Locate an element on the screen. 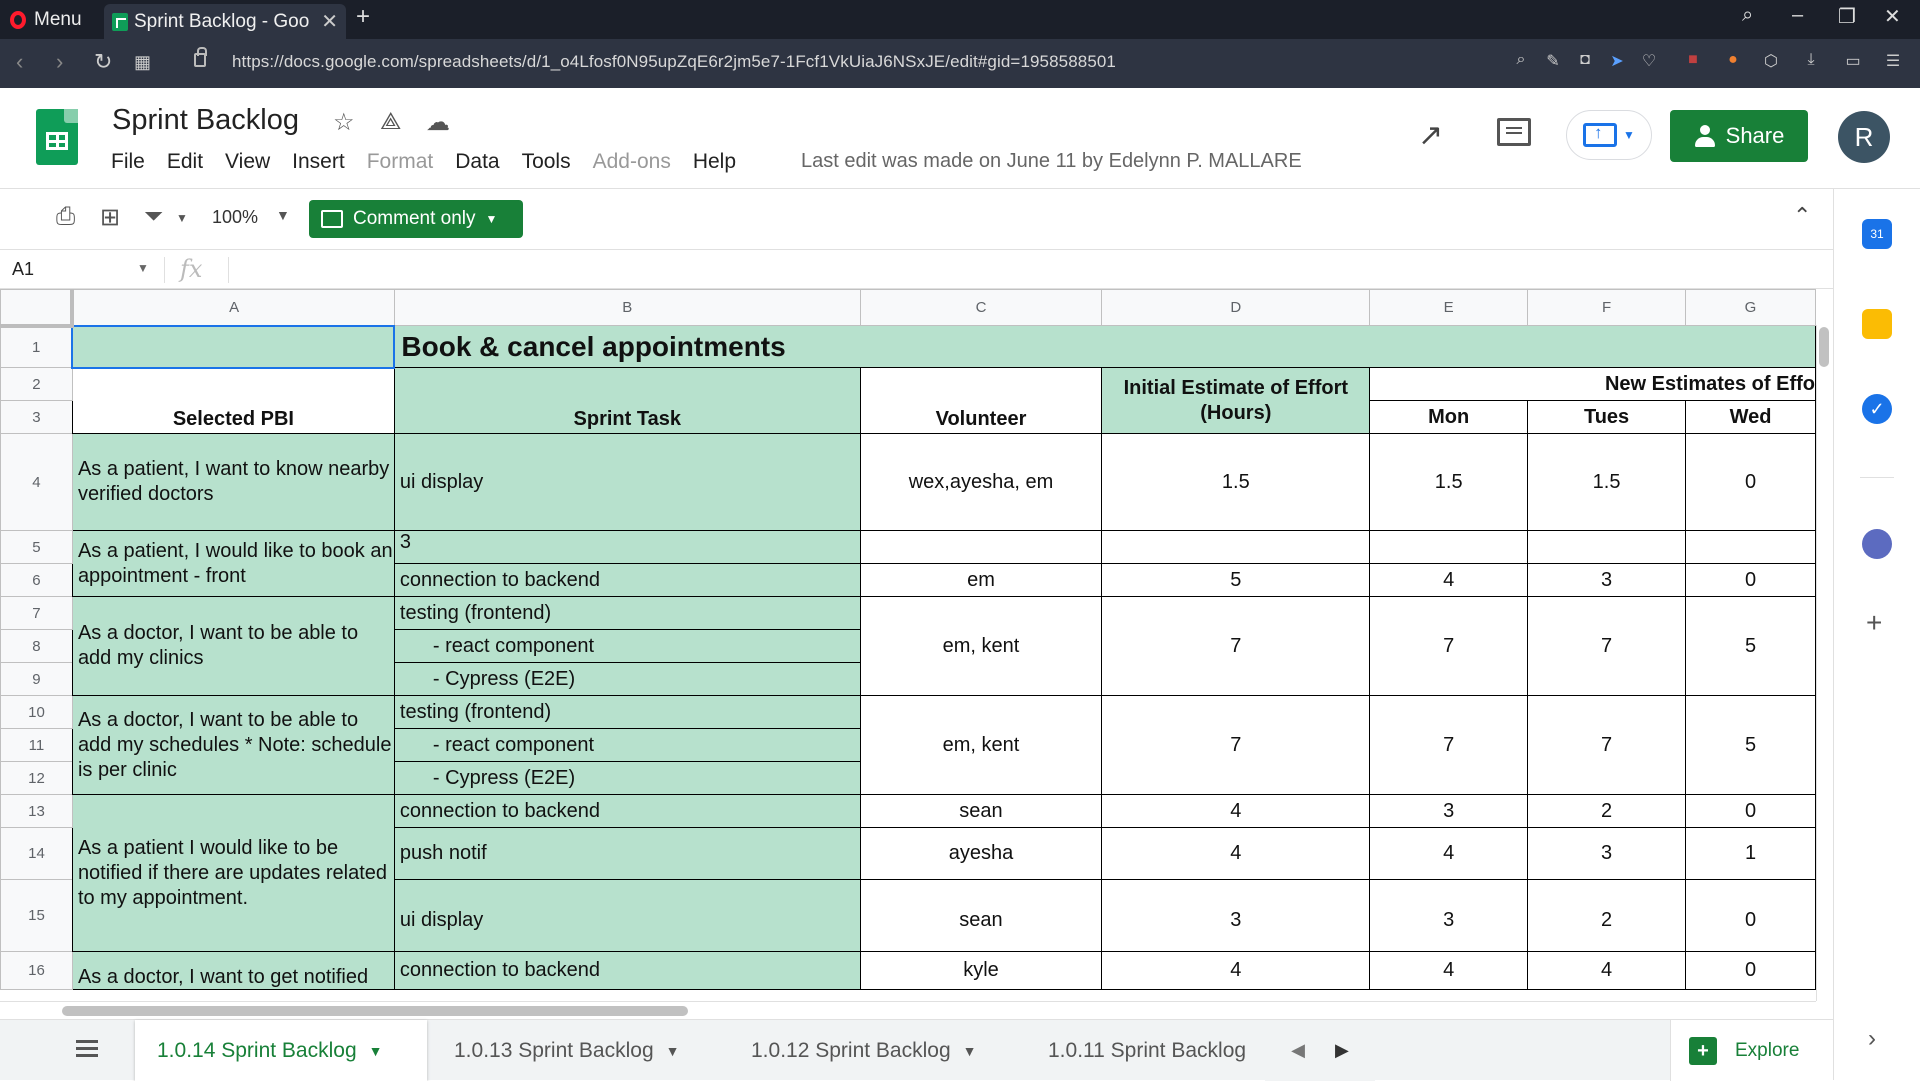  header-tues: Tues is located at coordinates (1607, 417).